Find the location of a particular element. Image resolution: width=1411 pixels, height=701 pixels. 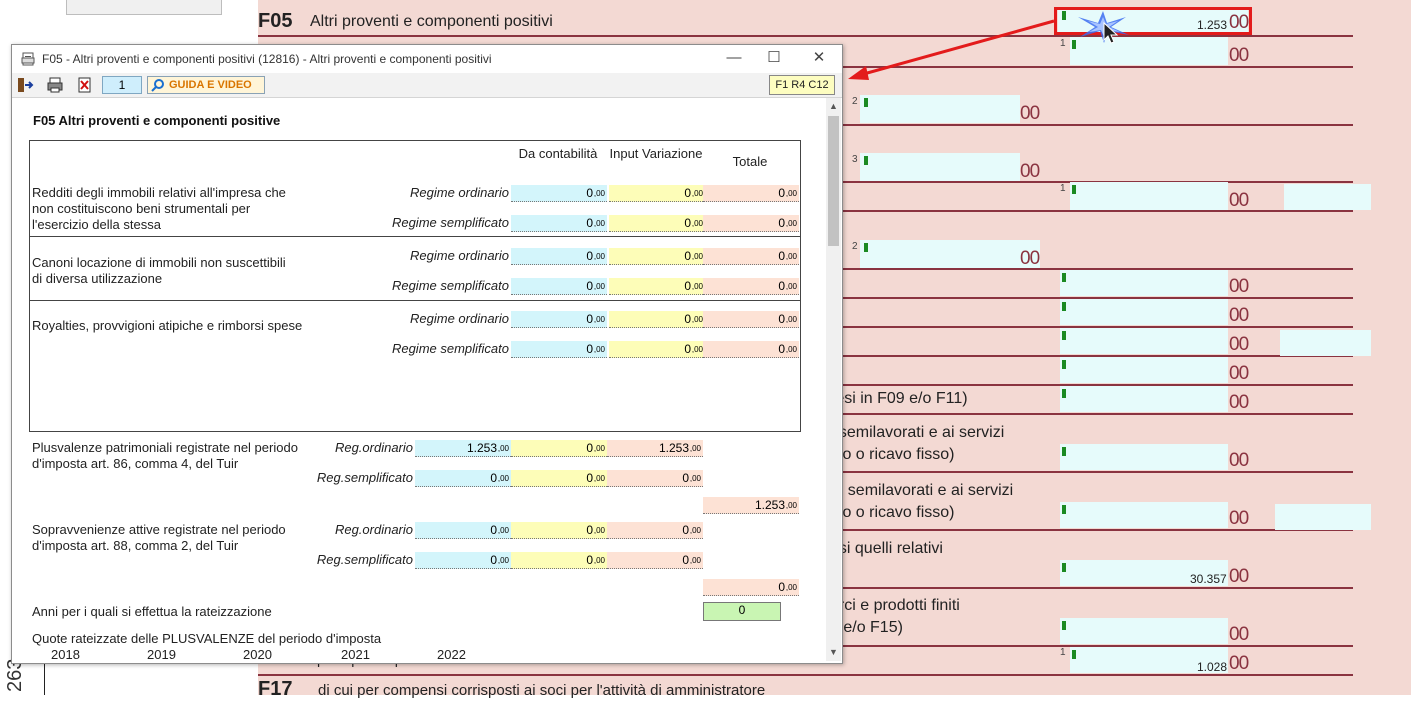

value-30357: 30.357 is located at coordinates (1208, 579).